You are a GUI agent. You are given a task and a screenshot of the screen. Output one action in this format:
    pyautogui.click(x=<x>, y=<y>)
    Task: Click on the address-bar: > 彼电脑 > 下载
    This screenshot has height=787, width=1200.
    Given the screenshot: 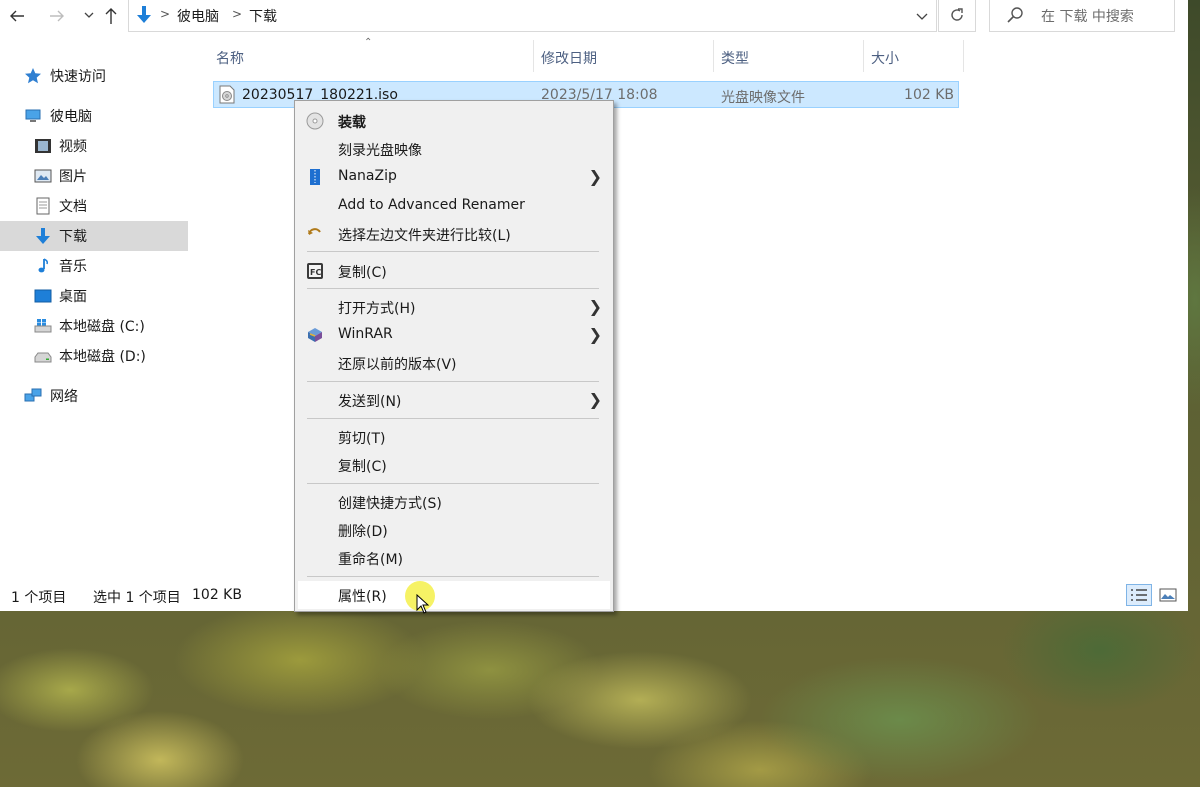 What is the action you would take?
    pyautogui.click(x=532, y=16)
    